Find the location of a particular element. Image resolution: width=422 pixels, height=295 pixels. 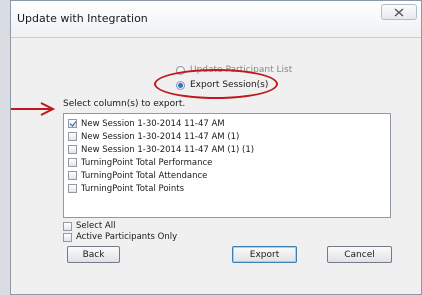

active-participants-label: Active Participants Only is located at coordinates (127, 237).